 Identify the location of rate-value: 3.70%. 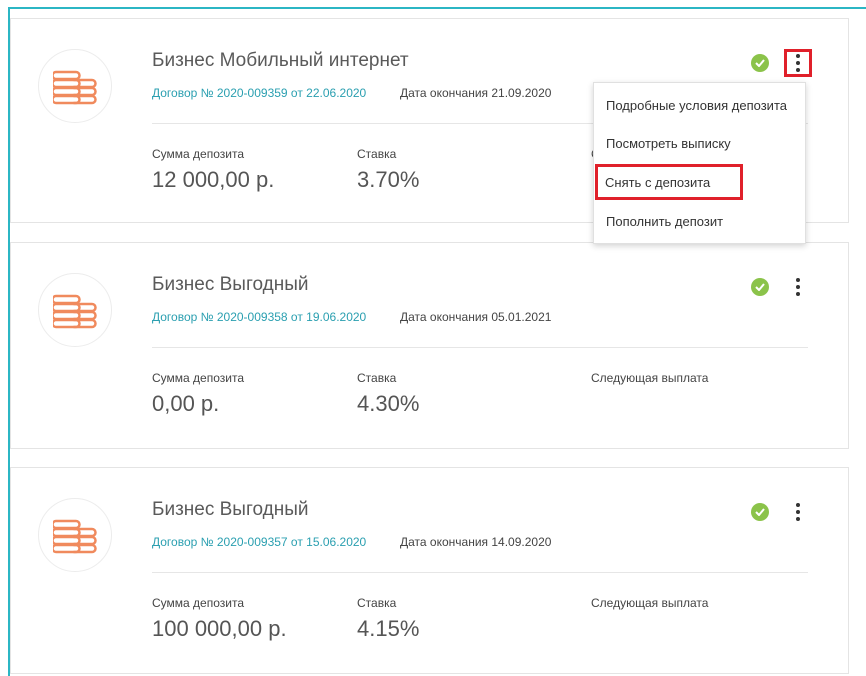
(388, 179).